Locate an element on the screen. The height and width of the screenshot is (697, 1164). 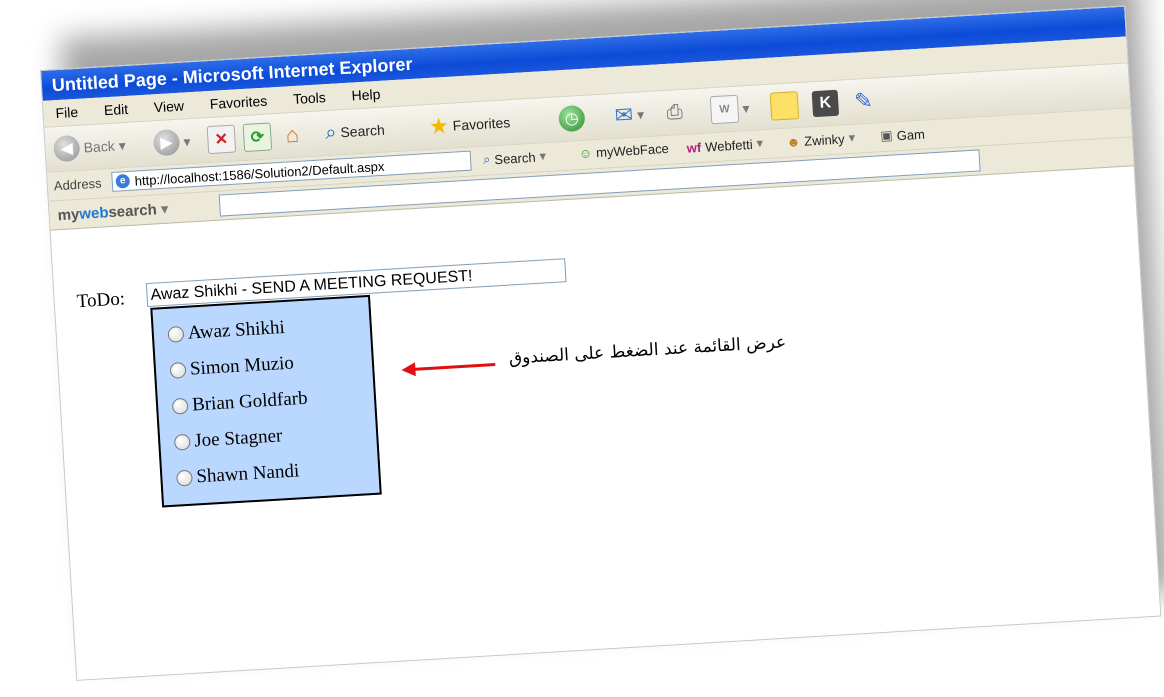
k-icon: K is located at coordinates (825, 103).